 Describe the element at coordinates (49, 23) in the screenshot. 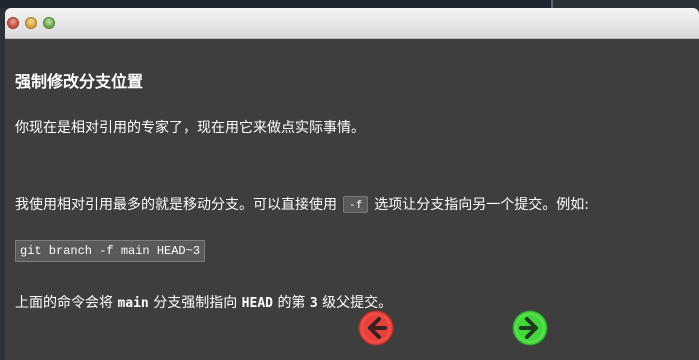

I see `zoom-window-button` at that location.